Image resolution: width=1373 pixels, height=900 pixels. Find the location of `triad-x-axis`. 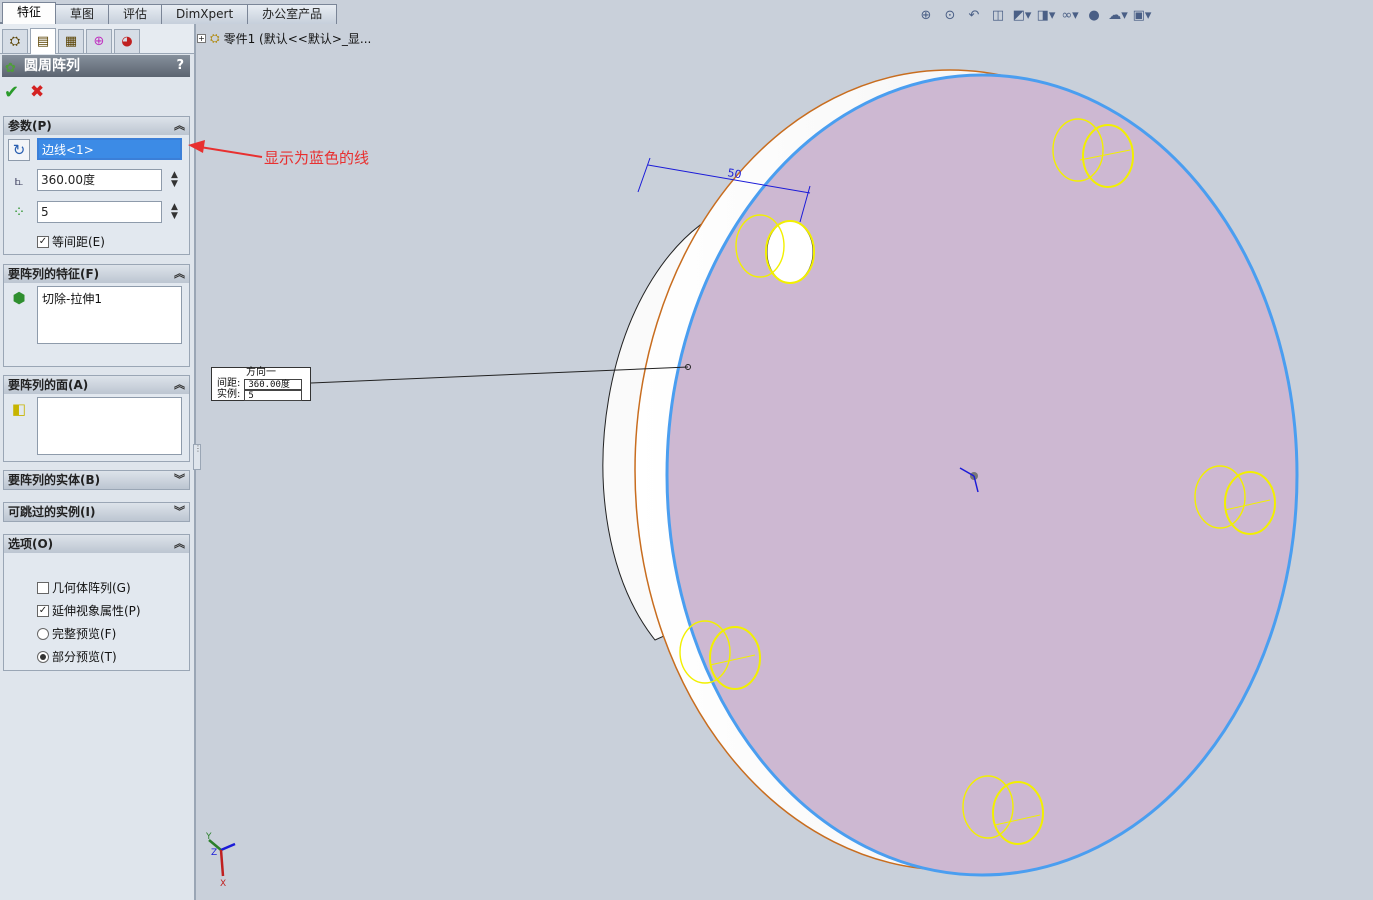

triad-x-axis is located at coordinates (222, 863).